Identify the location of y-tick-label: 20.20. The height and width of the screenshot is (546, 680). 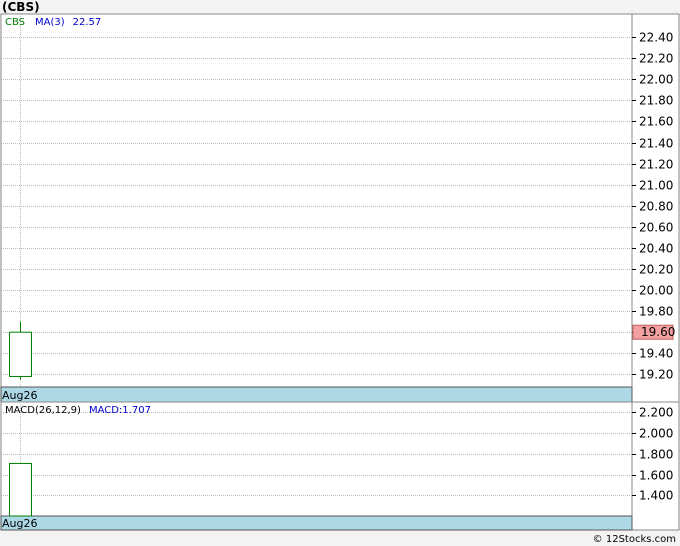
(656, 270).